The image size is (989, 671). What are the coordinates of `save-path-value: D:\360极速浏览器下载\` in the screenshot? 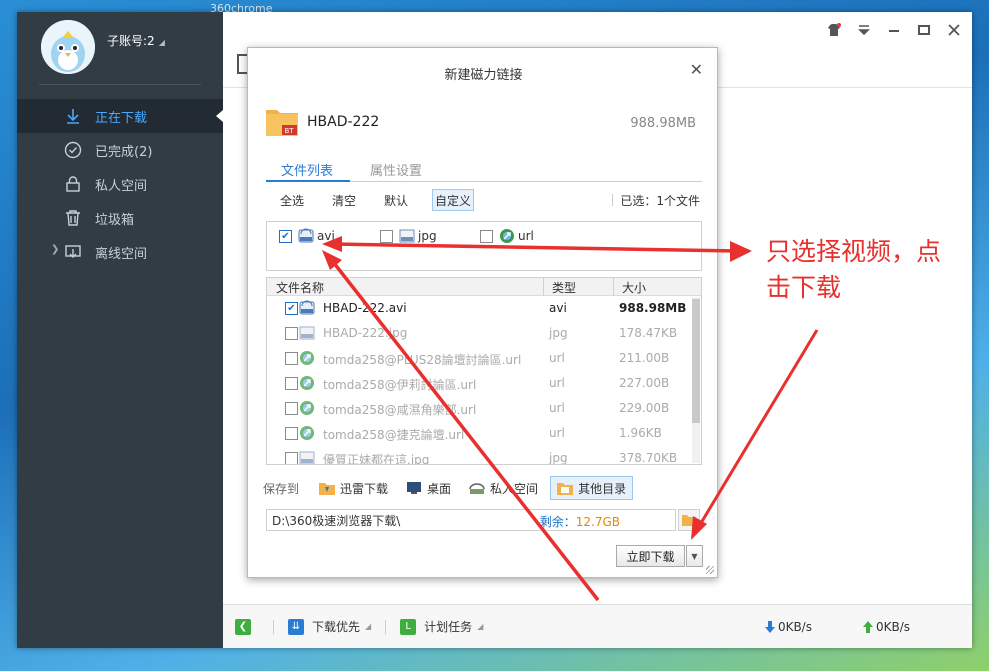 It's located at (336, 520).